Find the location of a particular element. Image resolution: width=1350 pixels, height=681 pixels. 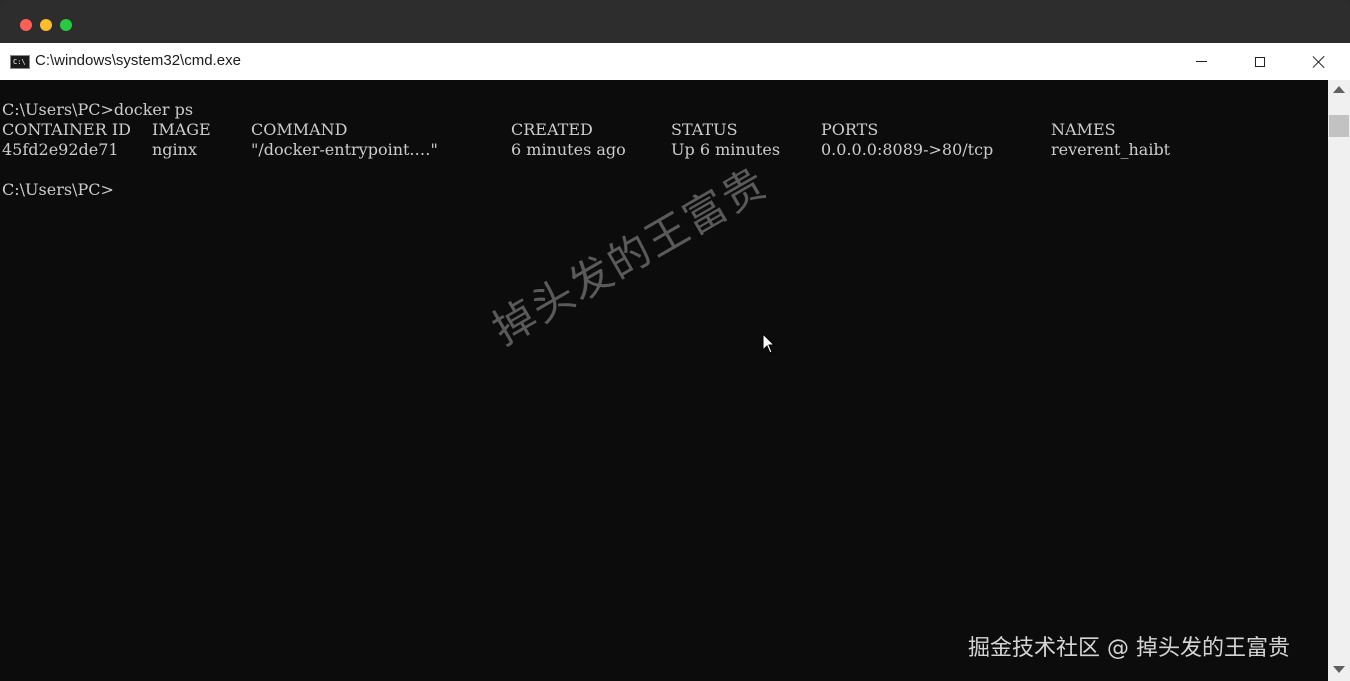

header-ports: PORTS is located at coordinates (850, 129).